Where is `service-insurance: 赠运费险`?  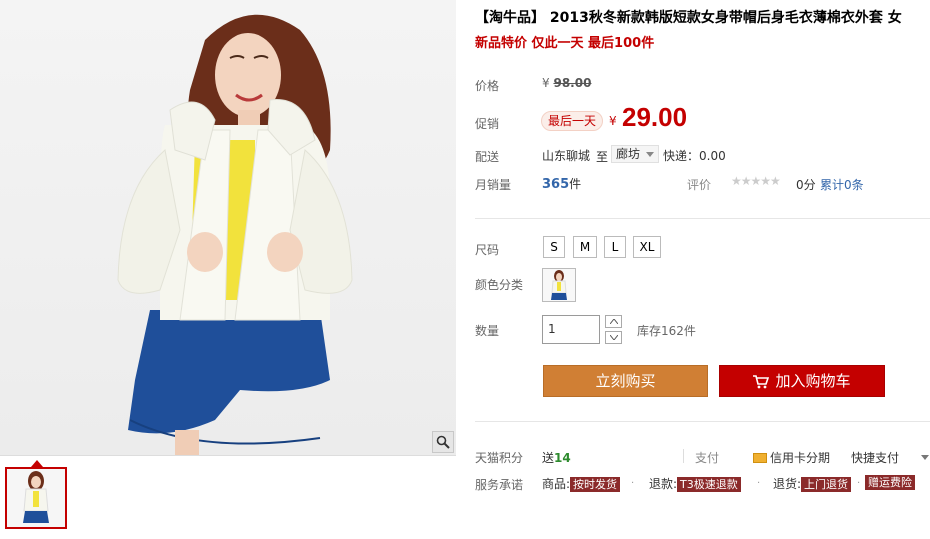 service-insurance: 赠运费险 is located at coordinates (890, 482).